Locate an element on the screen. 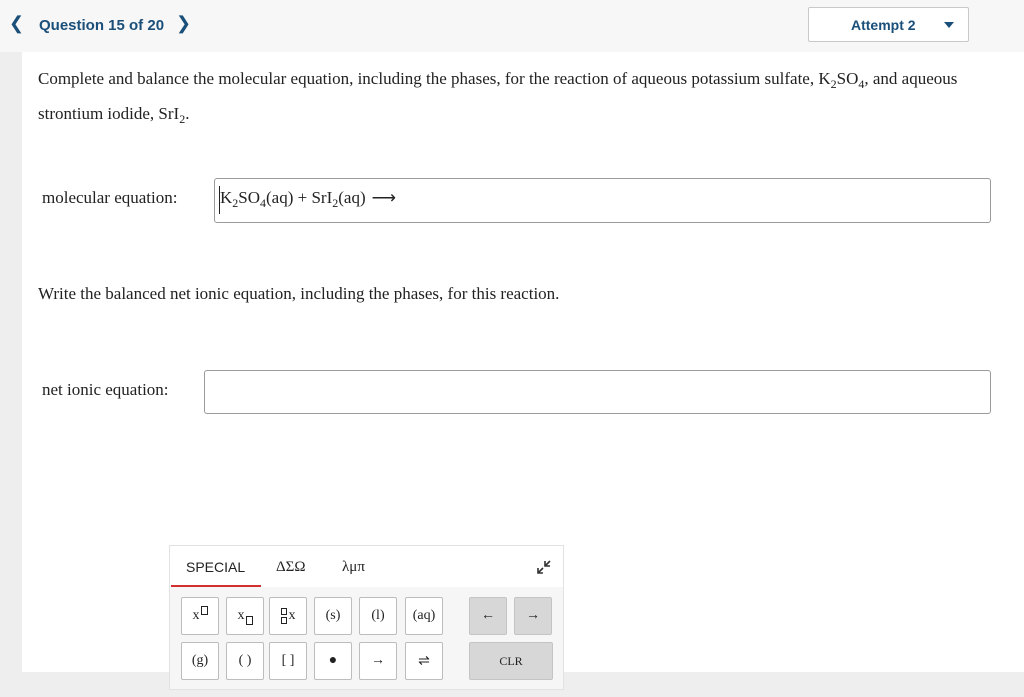 The height and width of the screenshot is (697, 1024). previous-question-icon: ❮ is located at coordinates (16, 23).